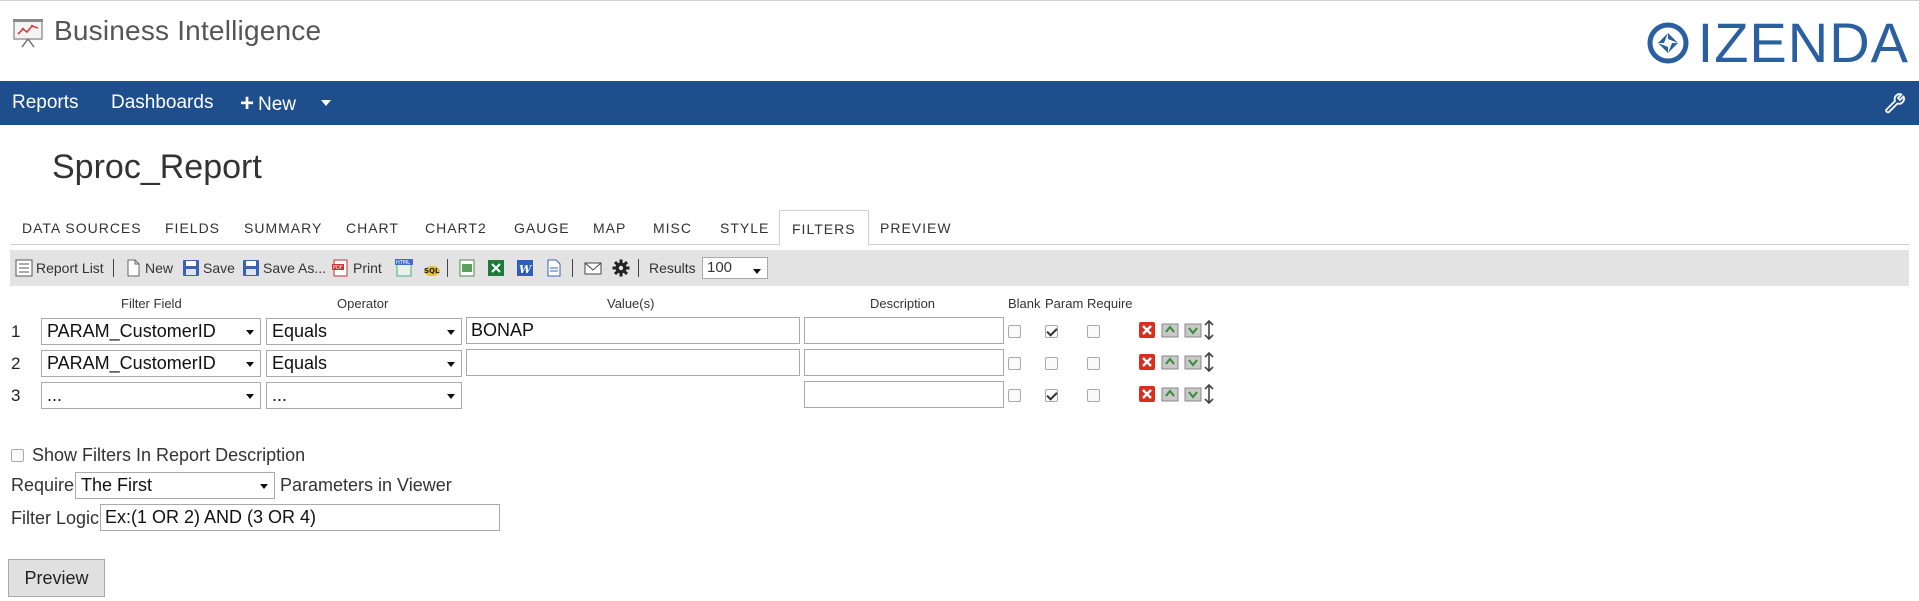  What do you see at coordinates (633, 330) in the screenshot?
I see `filter-value-input: BONAP` at bounding box center [633, 330].